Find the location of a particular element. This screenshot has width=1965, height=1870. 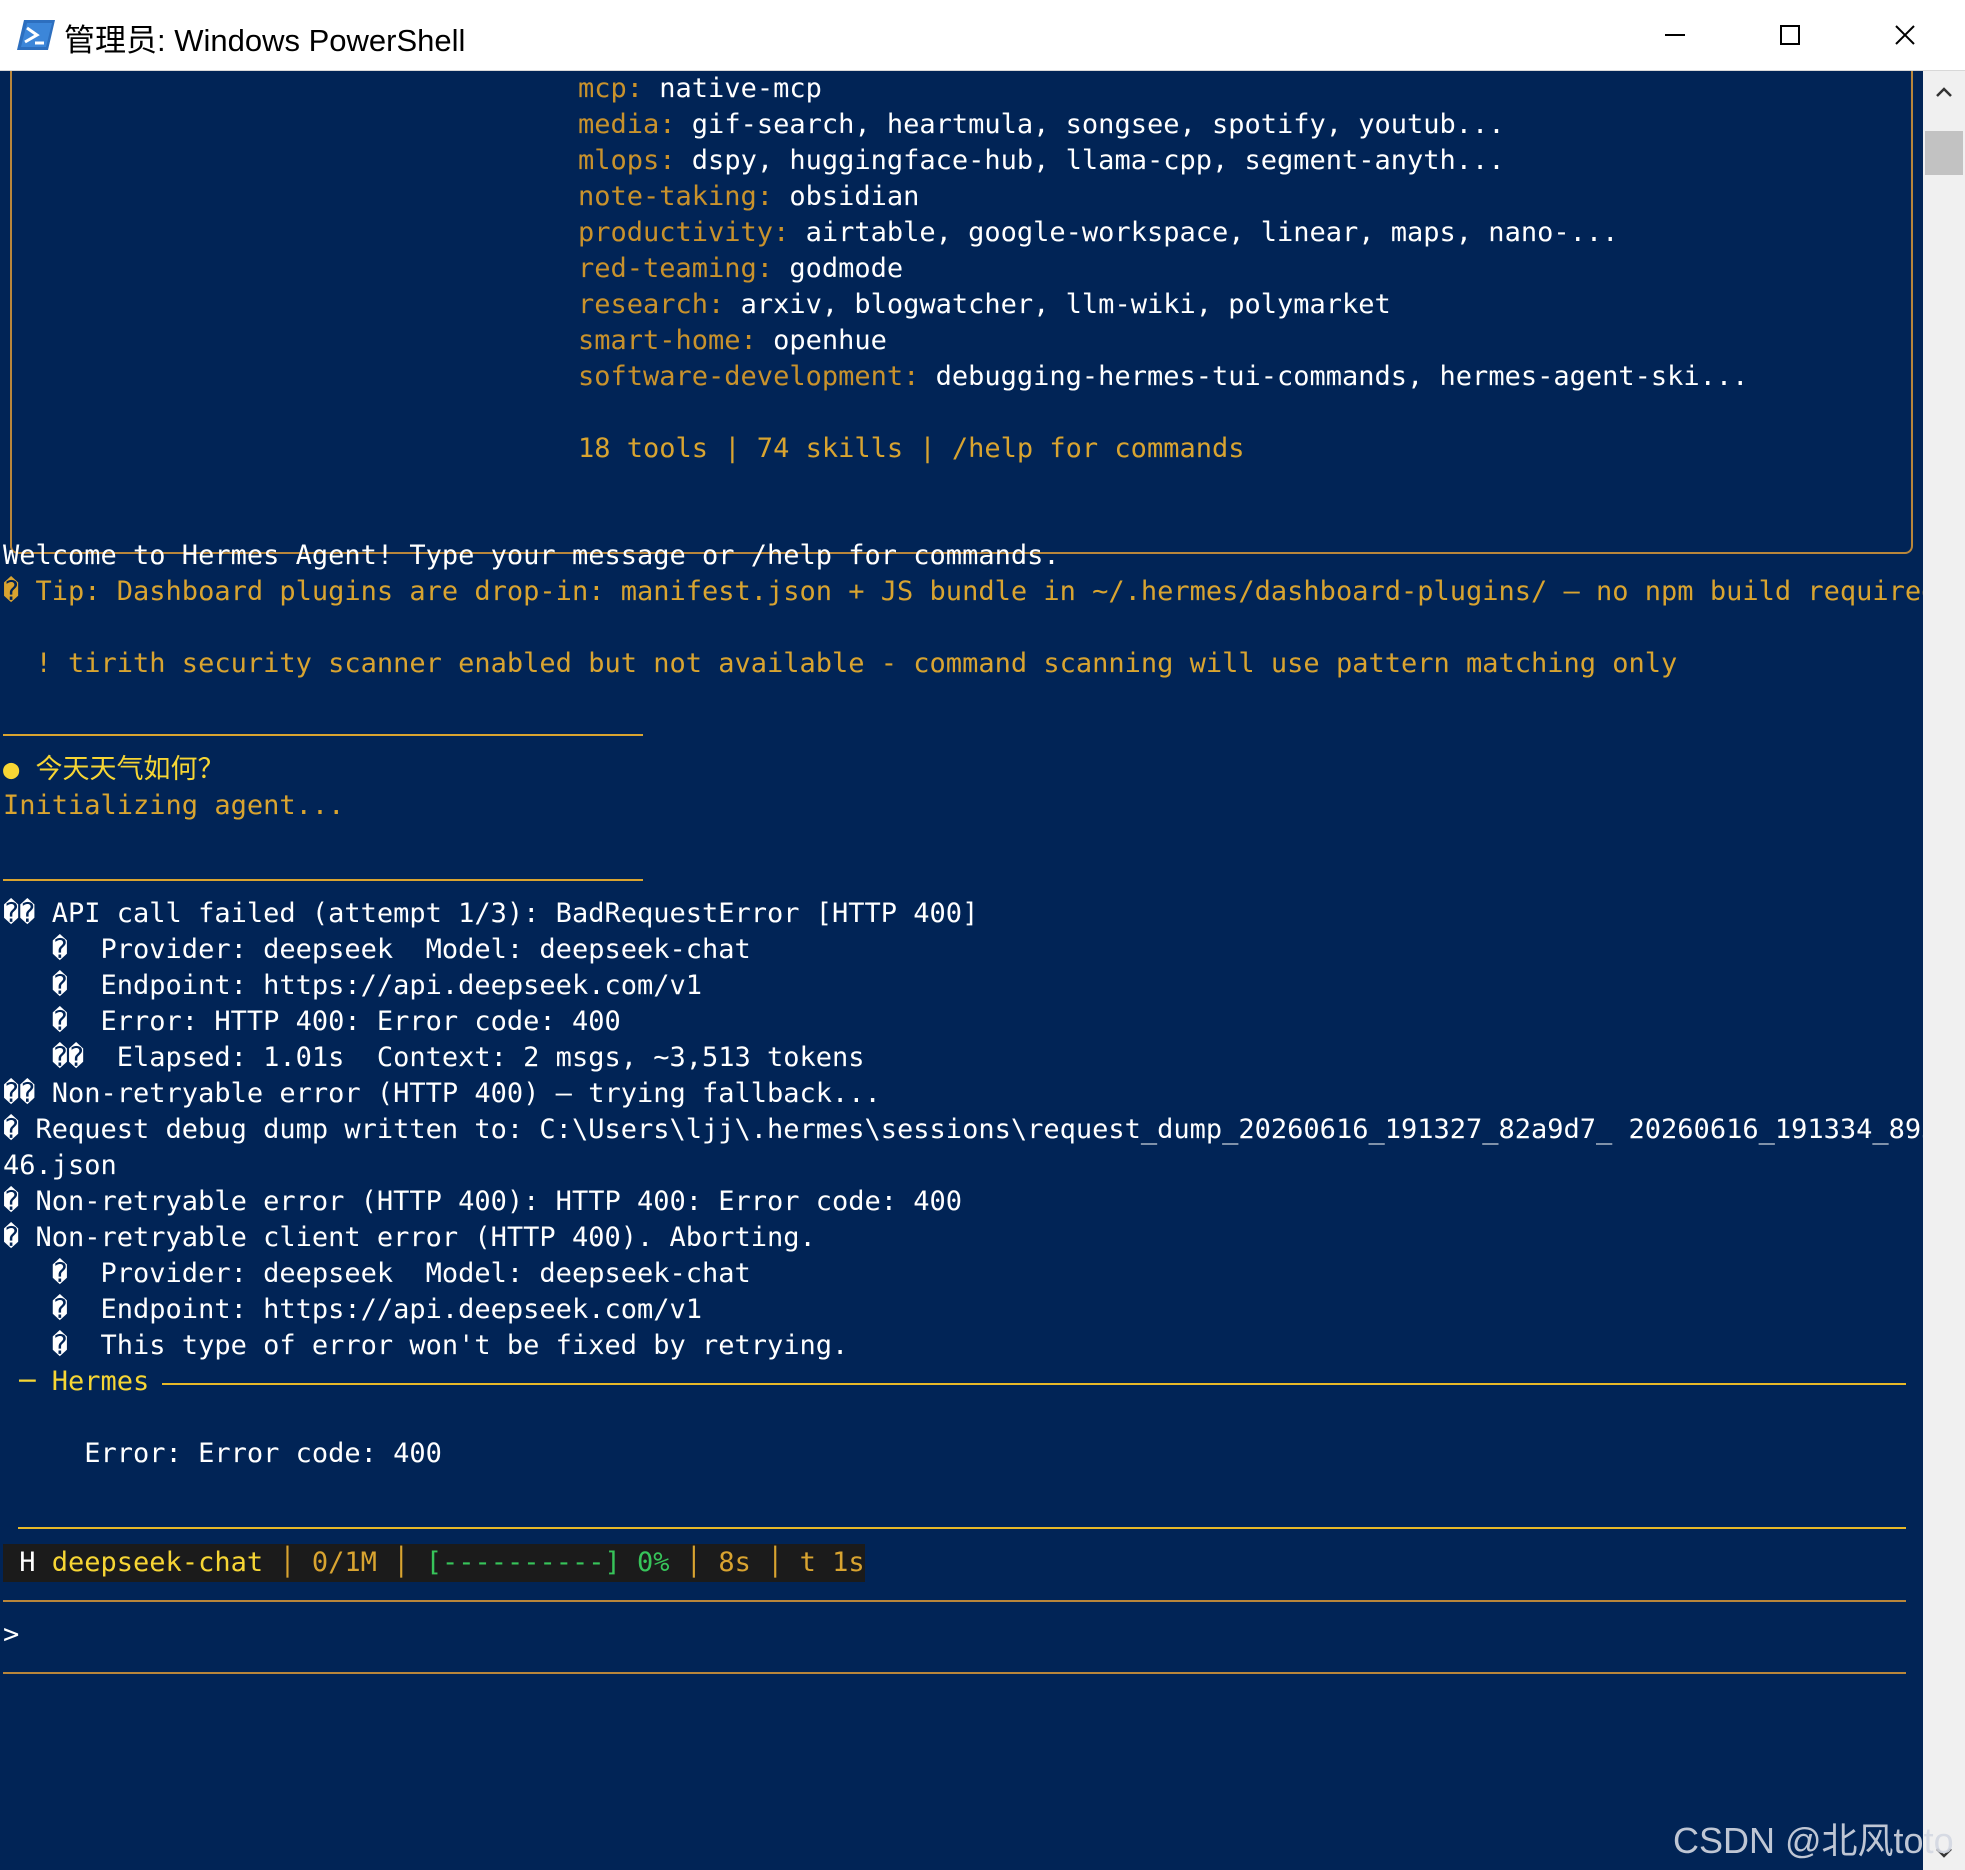

hermes-error: Error: Error code: 400 is located at coordinates (222, 1453).